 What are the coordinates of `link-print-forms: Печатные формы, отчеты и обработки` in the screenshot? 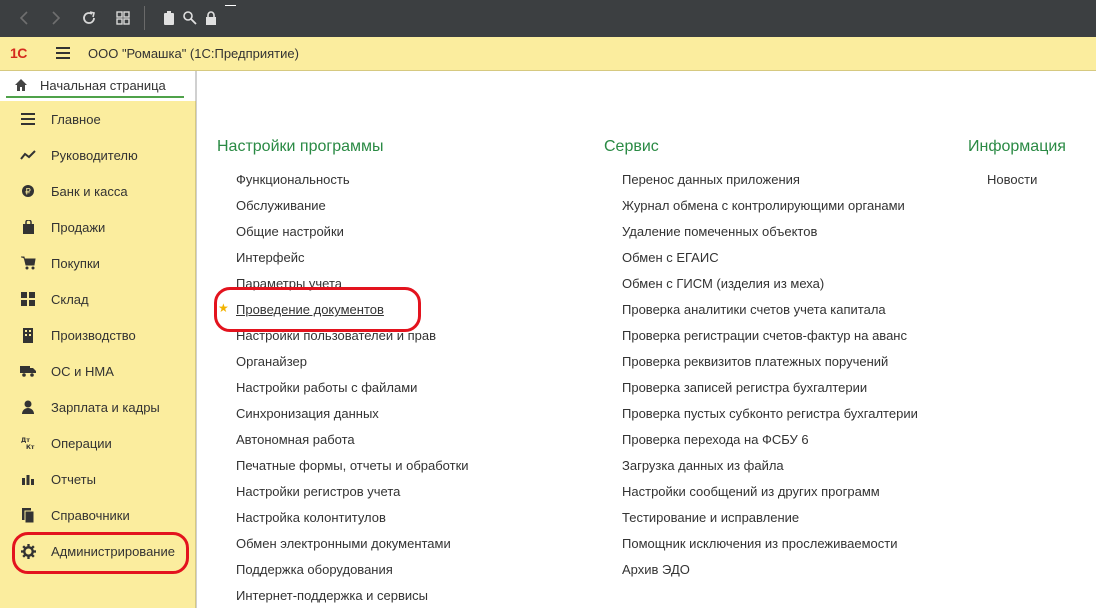 It's located at (352, 465).